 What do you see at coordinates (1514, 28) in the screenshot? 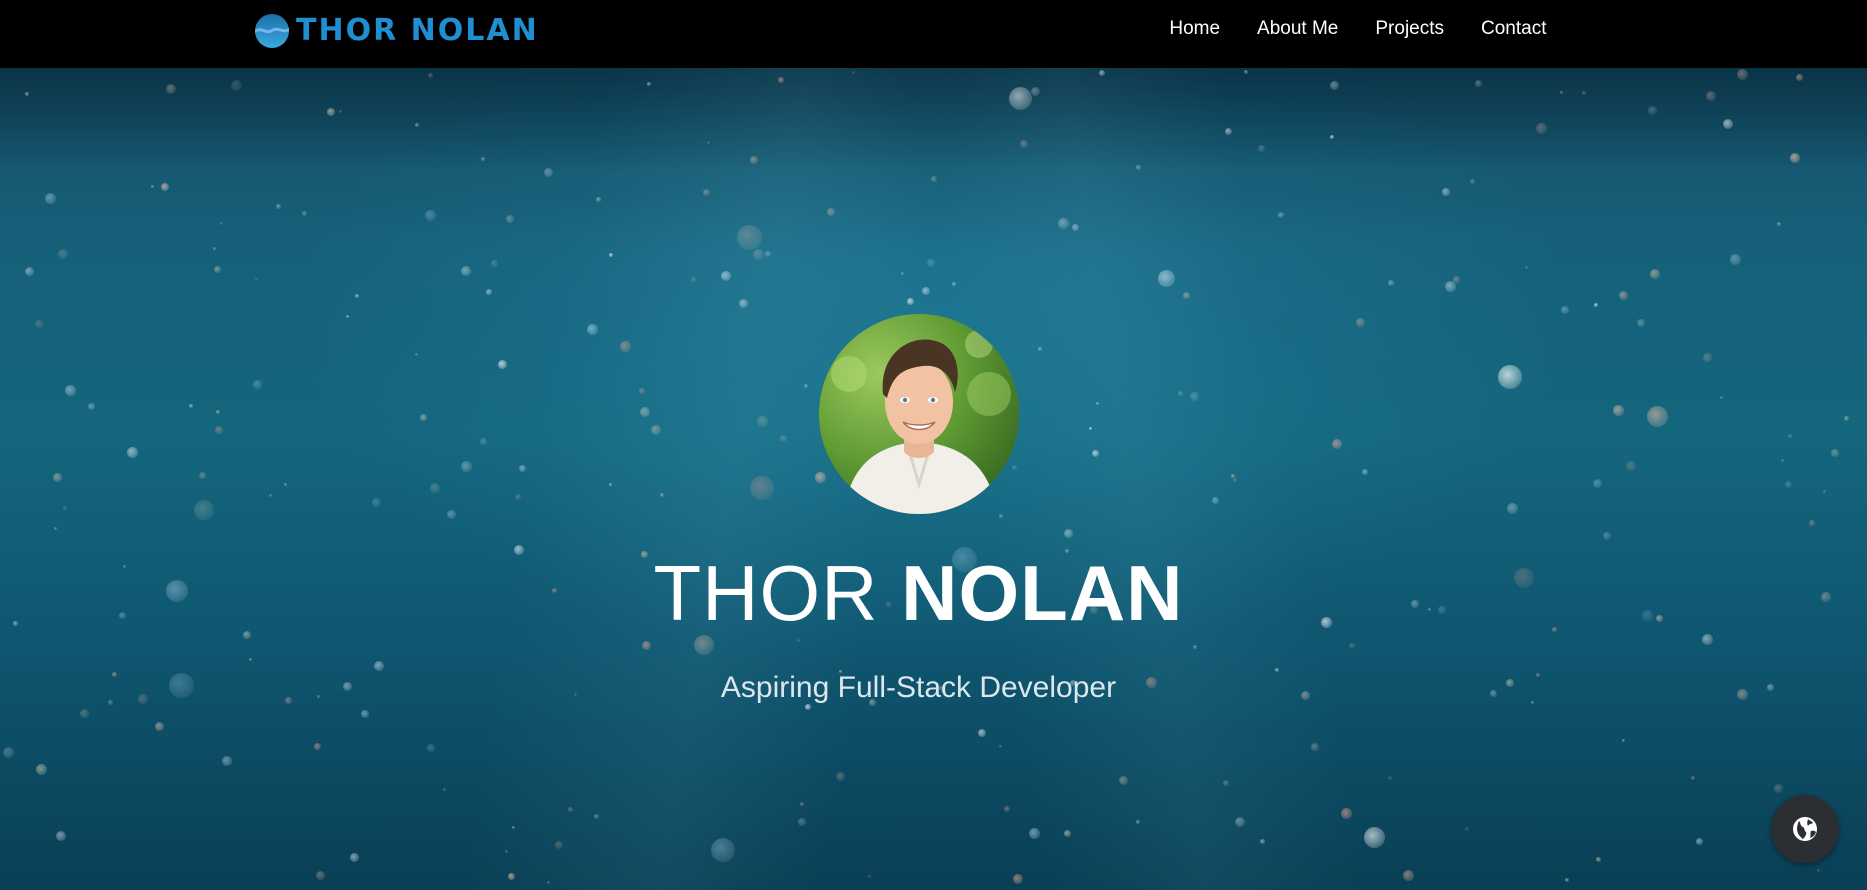
I see `nav-contact: Contact` at bounding box center [1514, 28].